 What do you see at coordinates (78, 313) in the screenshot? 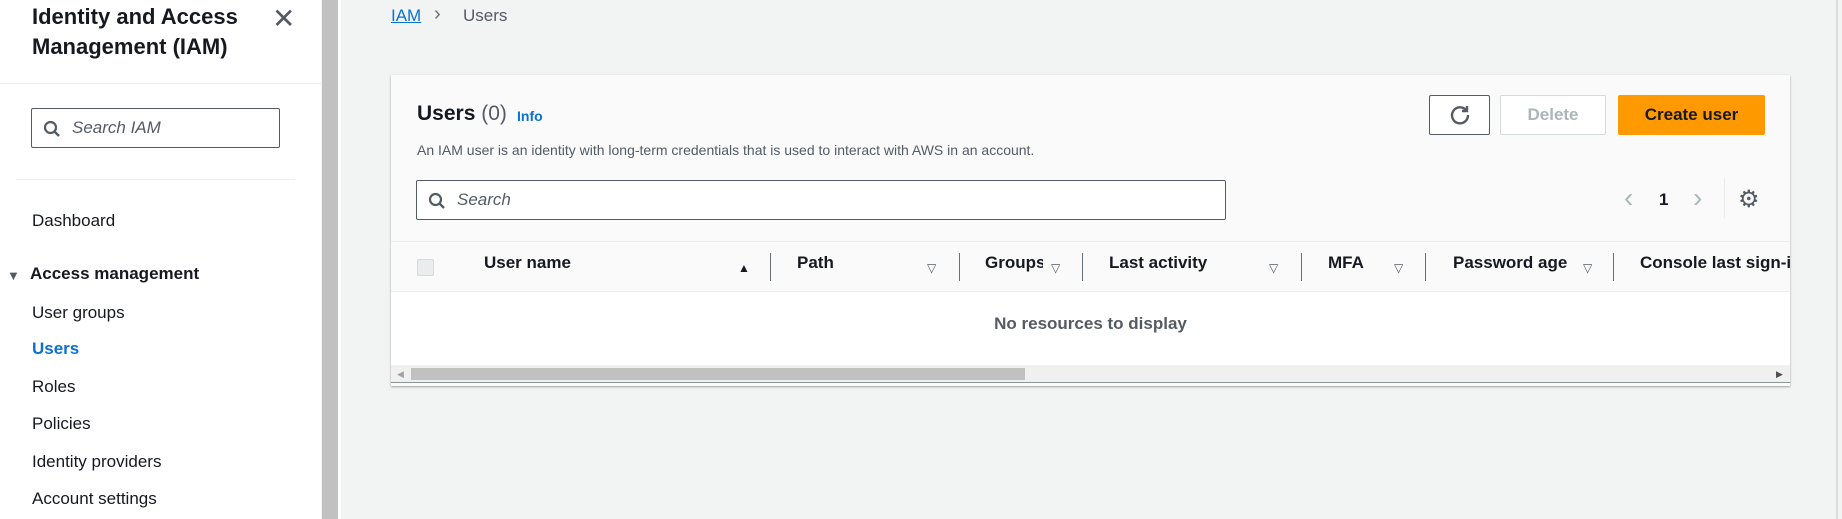
I see `sidebar-item-user-groups: User groups` at bounding box center [78, 313].